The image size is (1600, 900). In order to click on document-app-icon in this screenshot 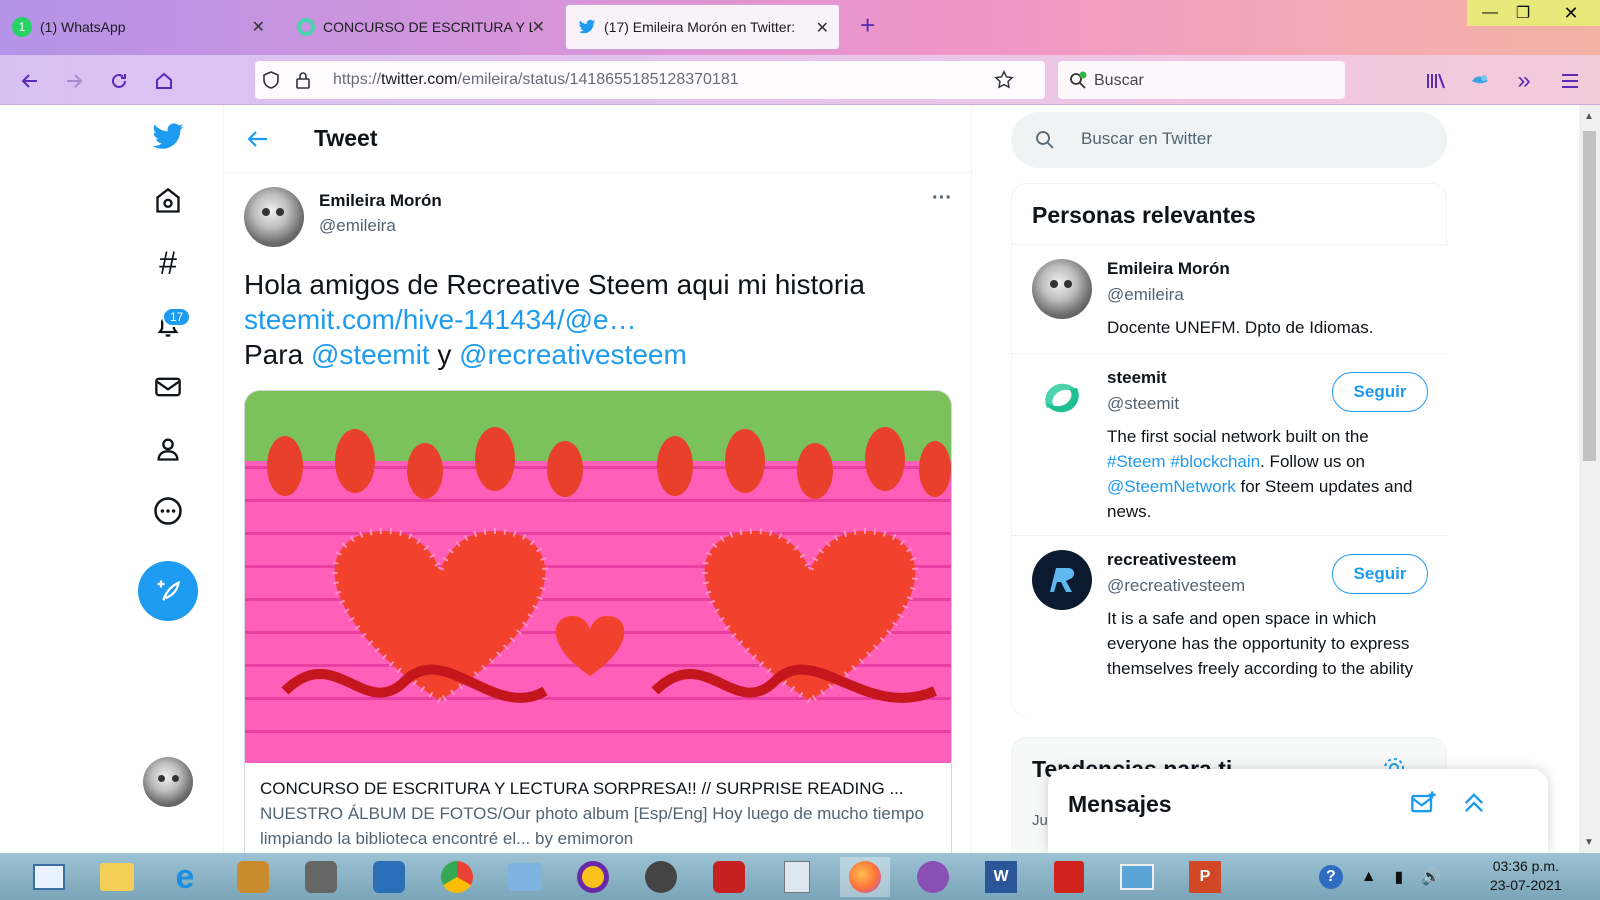, I will do `click(321, 877)`.